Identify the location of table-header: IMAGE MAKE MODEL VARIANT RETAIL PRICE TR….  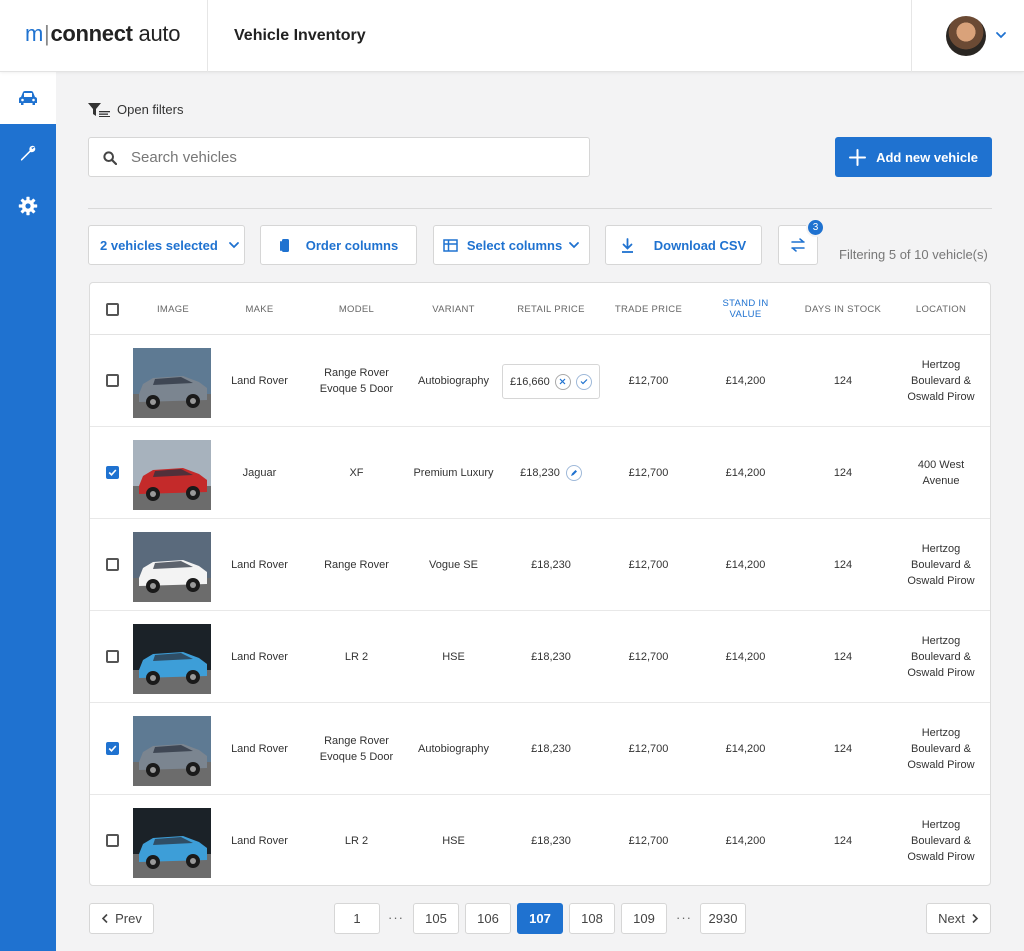
(540, 309).